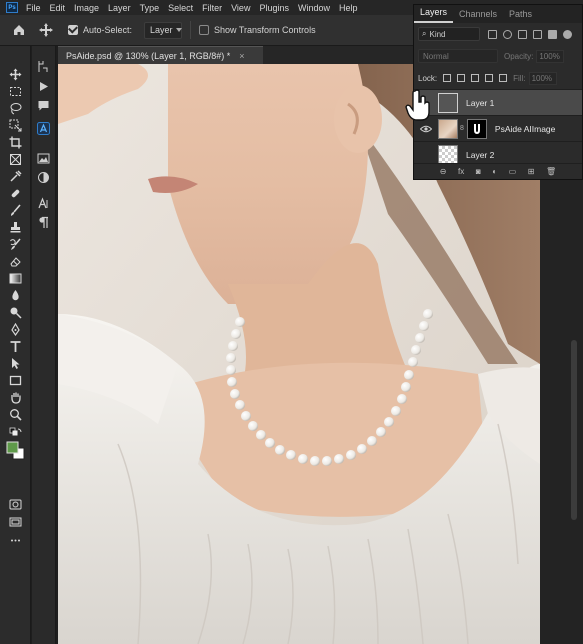  I want to click on type-icon, so click(15, 346).